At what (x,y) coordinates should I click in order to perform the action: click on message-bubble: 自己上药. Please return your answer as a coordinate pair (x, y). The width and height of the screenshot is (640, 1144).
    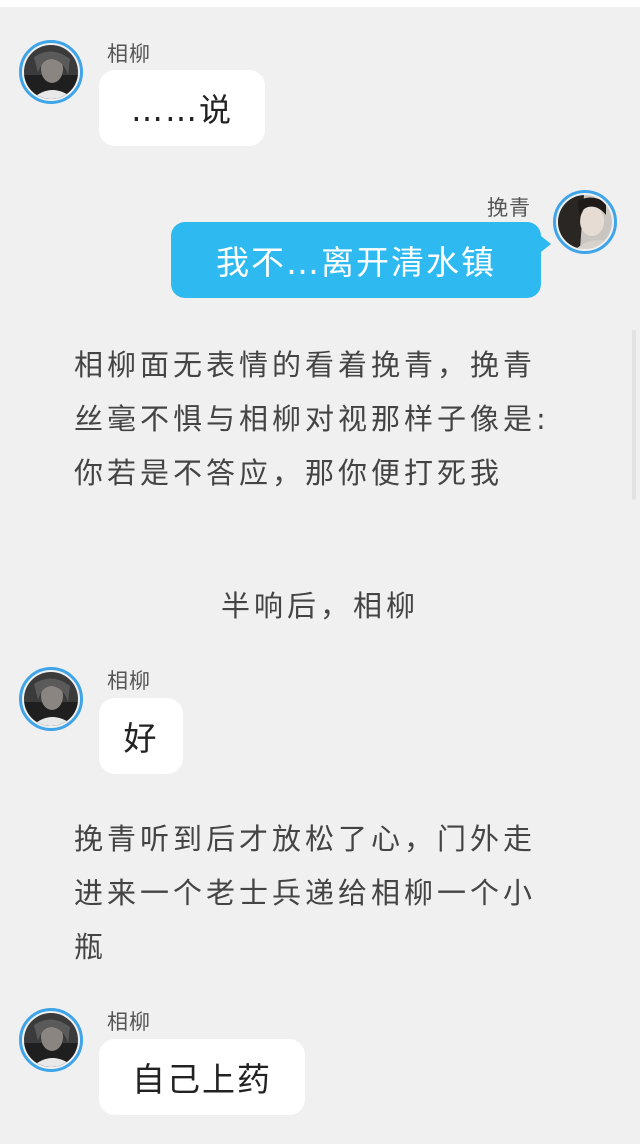
    Looking at the image, I should click on (202, 1077).